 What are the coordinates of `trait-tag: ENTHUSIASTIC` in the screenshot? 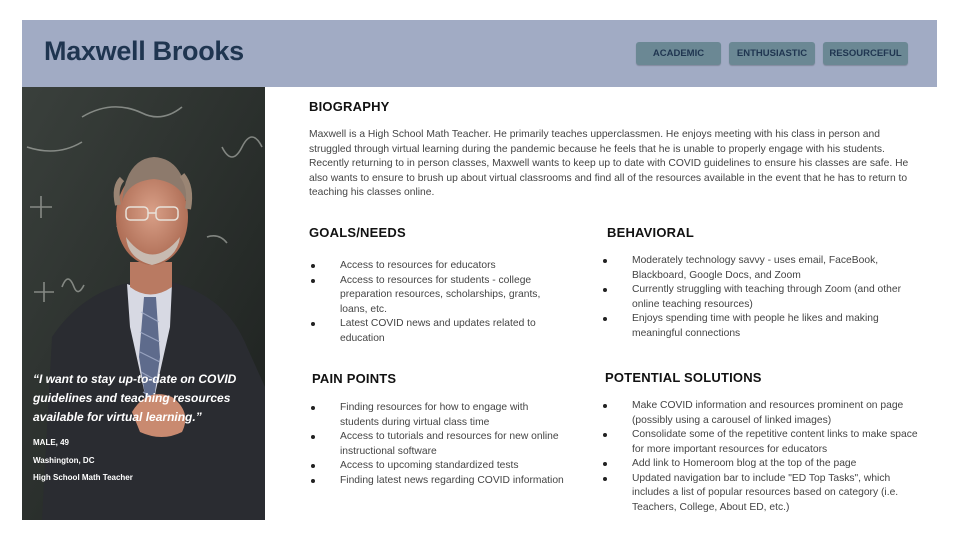 It's located at (772, 53).